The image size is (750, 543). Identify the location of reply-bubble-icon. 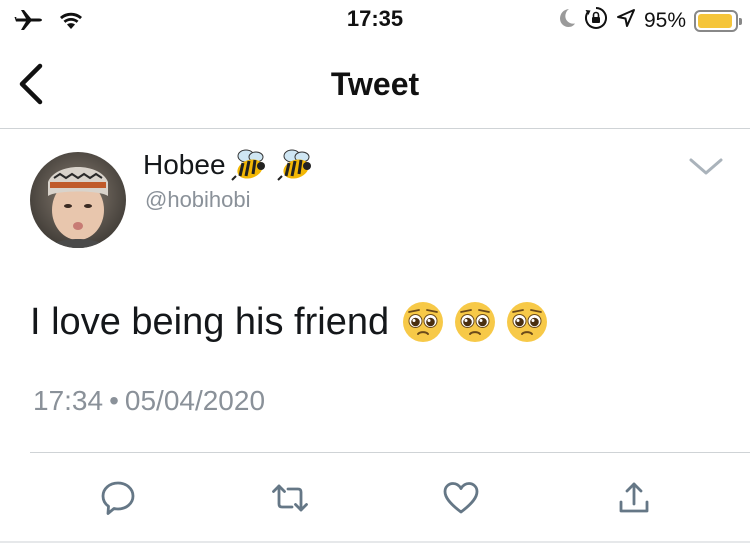
(118, 498).